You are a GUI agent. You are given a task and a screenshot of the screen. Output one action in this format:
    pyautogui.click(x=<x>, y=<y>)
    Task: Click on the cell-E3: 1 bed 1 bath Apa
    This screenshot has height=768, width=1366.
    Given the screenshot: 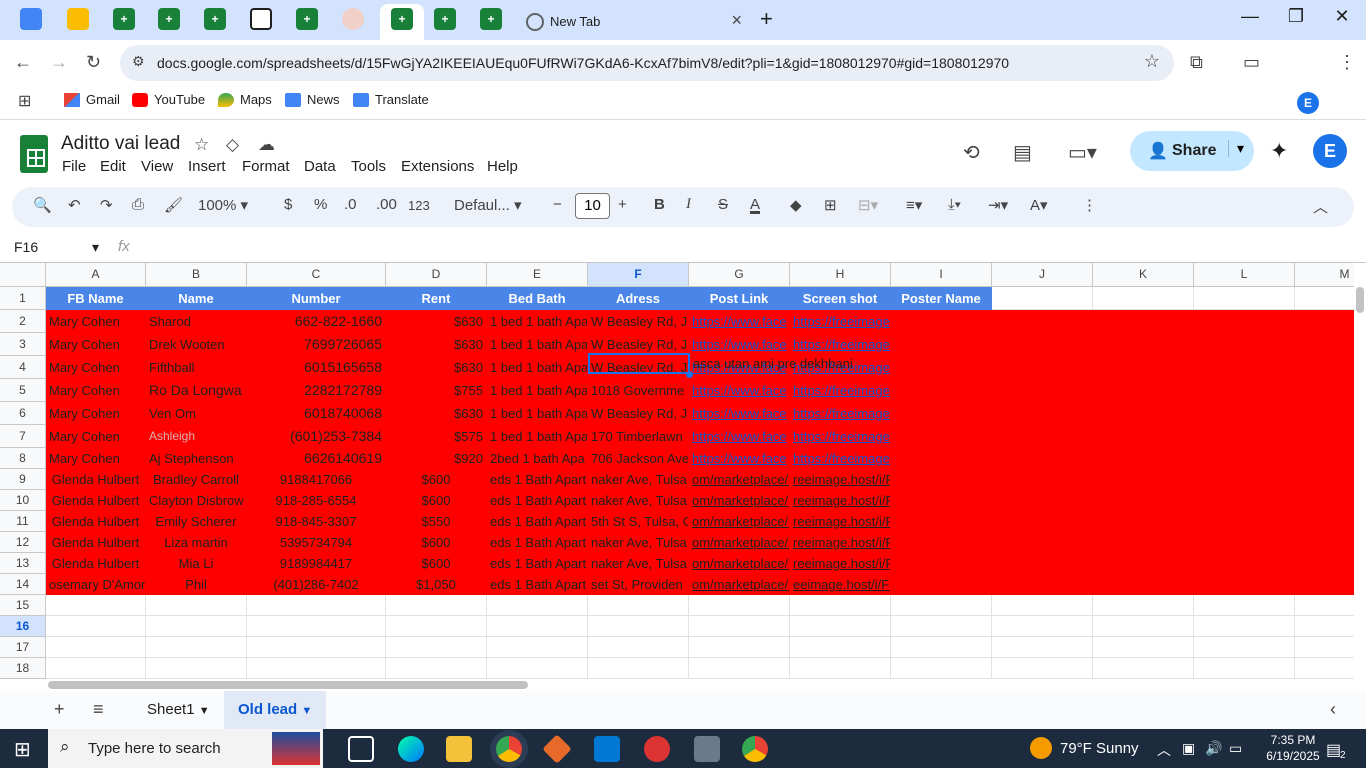 What is the action you would take?
    pyautogui.click(x=537, y=344)
    